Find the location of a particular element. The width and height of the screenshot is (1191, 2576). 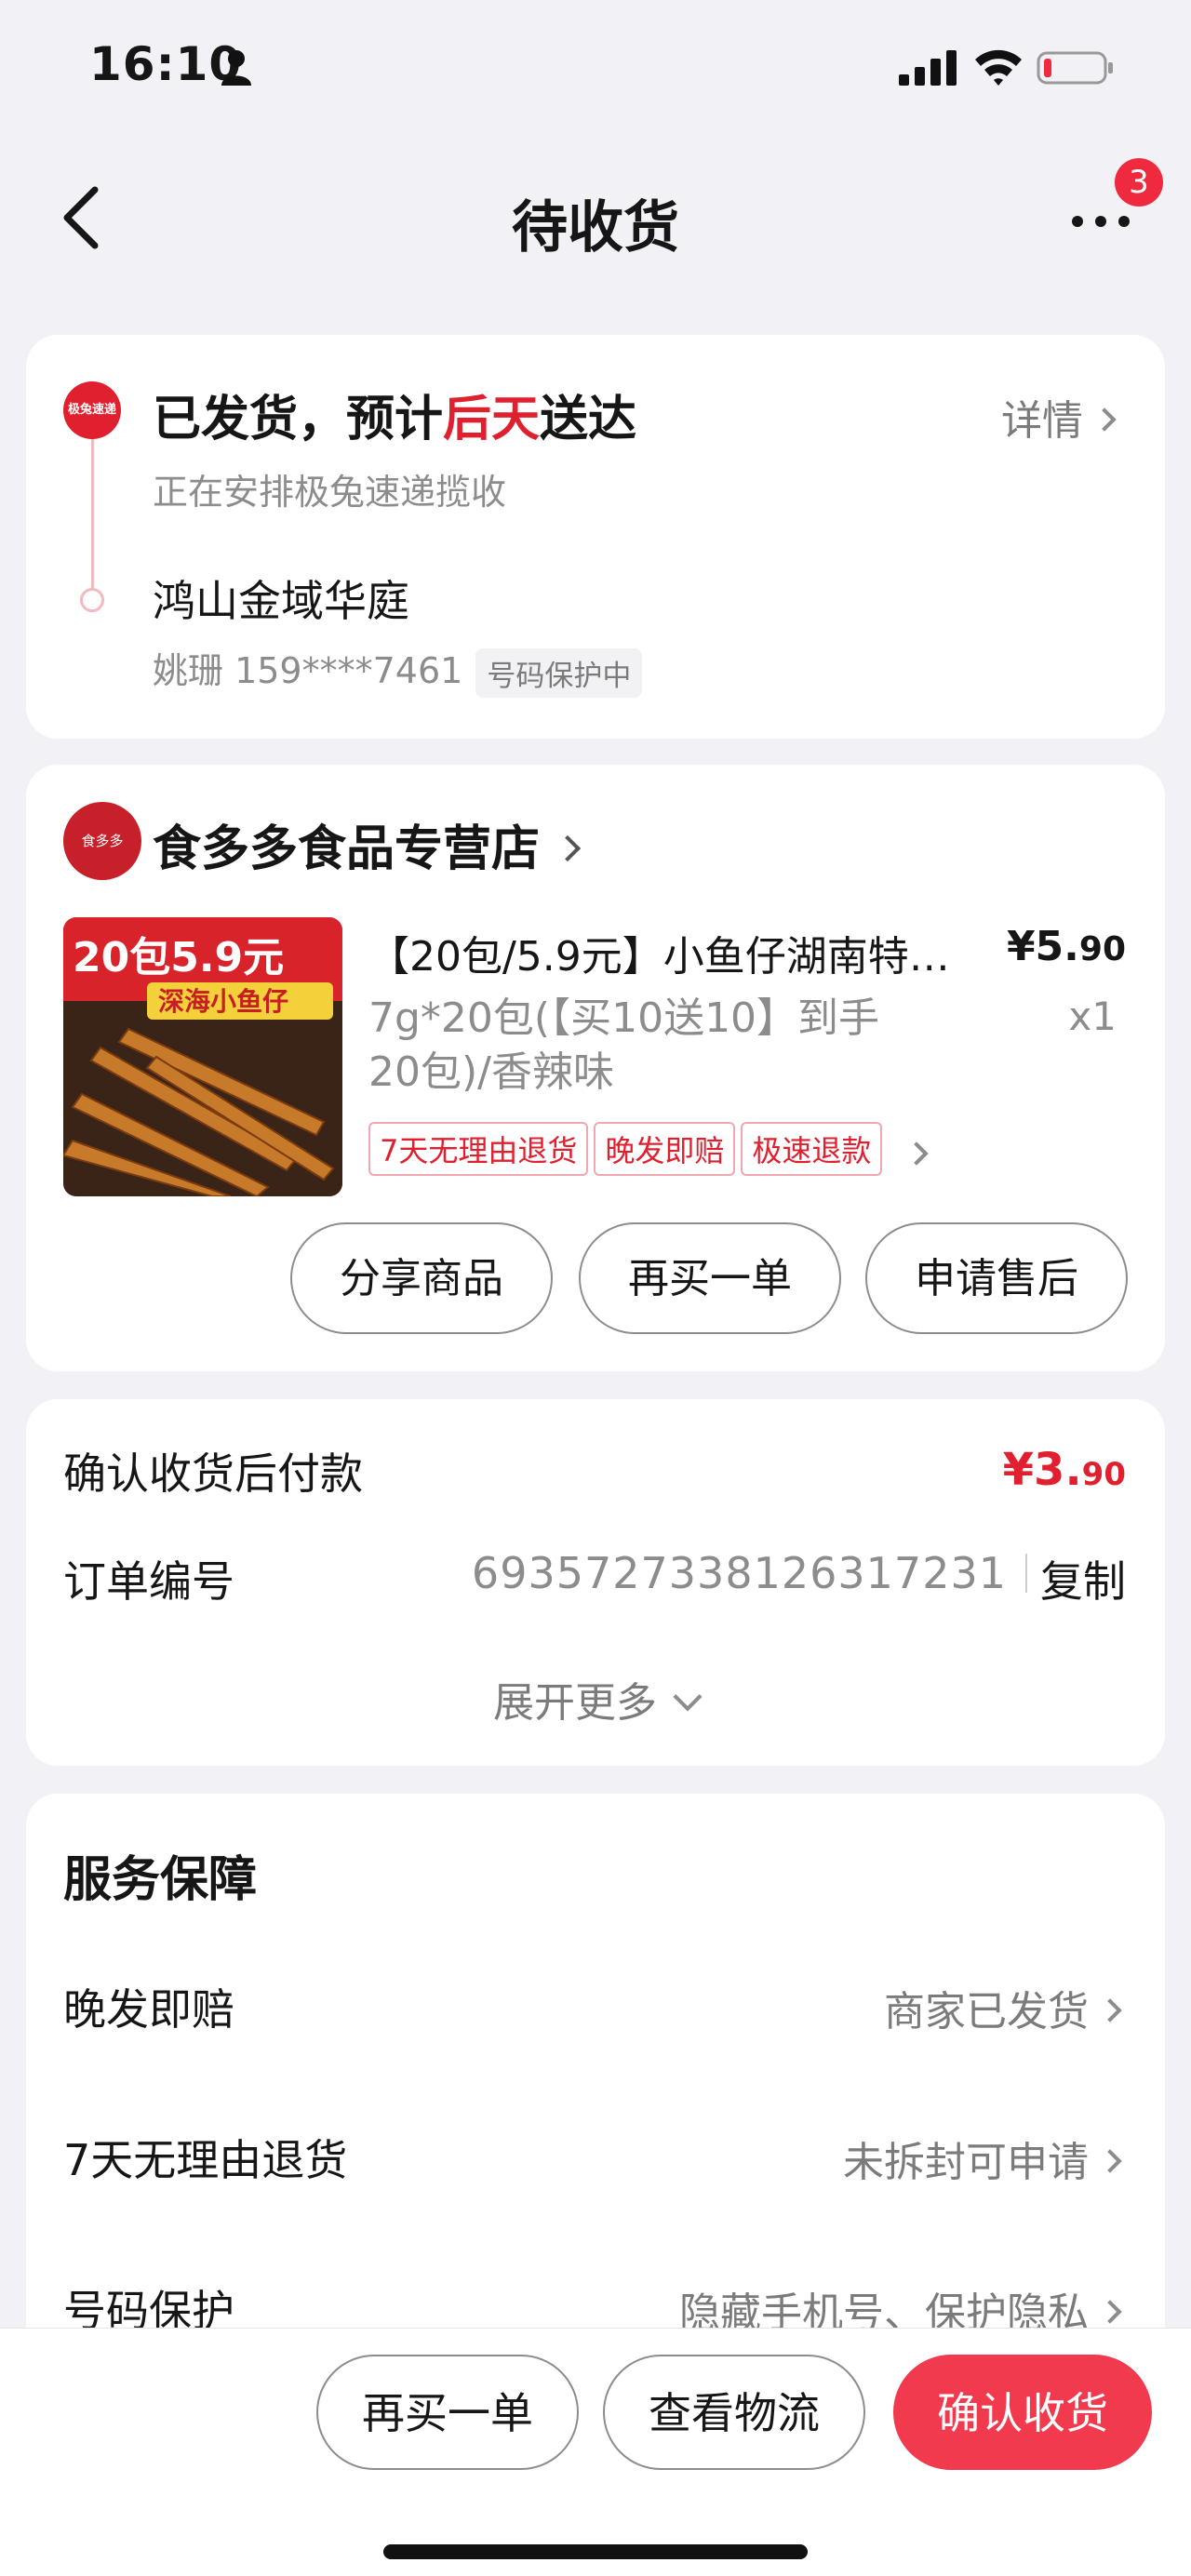

shipping-subtitle: 正在安排极兔速递揽收 is located at coordinates (330, 492).